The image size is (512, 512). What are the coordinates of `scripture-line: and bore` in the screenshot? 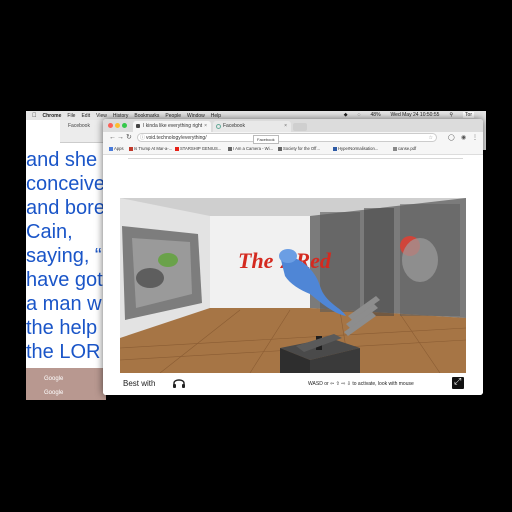 It's located at (65, 208).